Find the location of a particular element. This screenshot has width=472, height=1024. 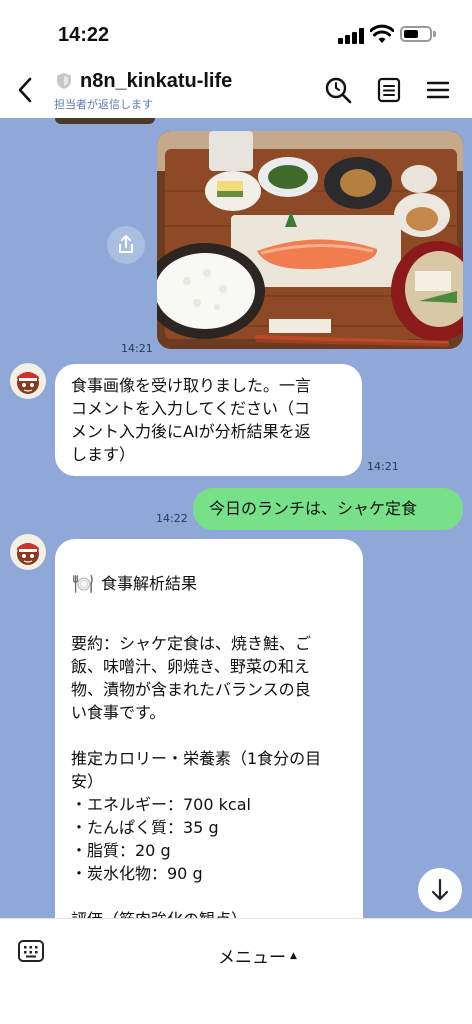

status-time: 14:22 is located at coordinates (84, 35).